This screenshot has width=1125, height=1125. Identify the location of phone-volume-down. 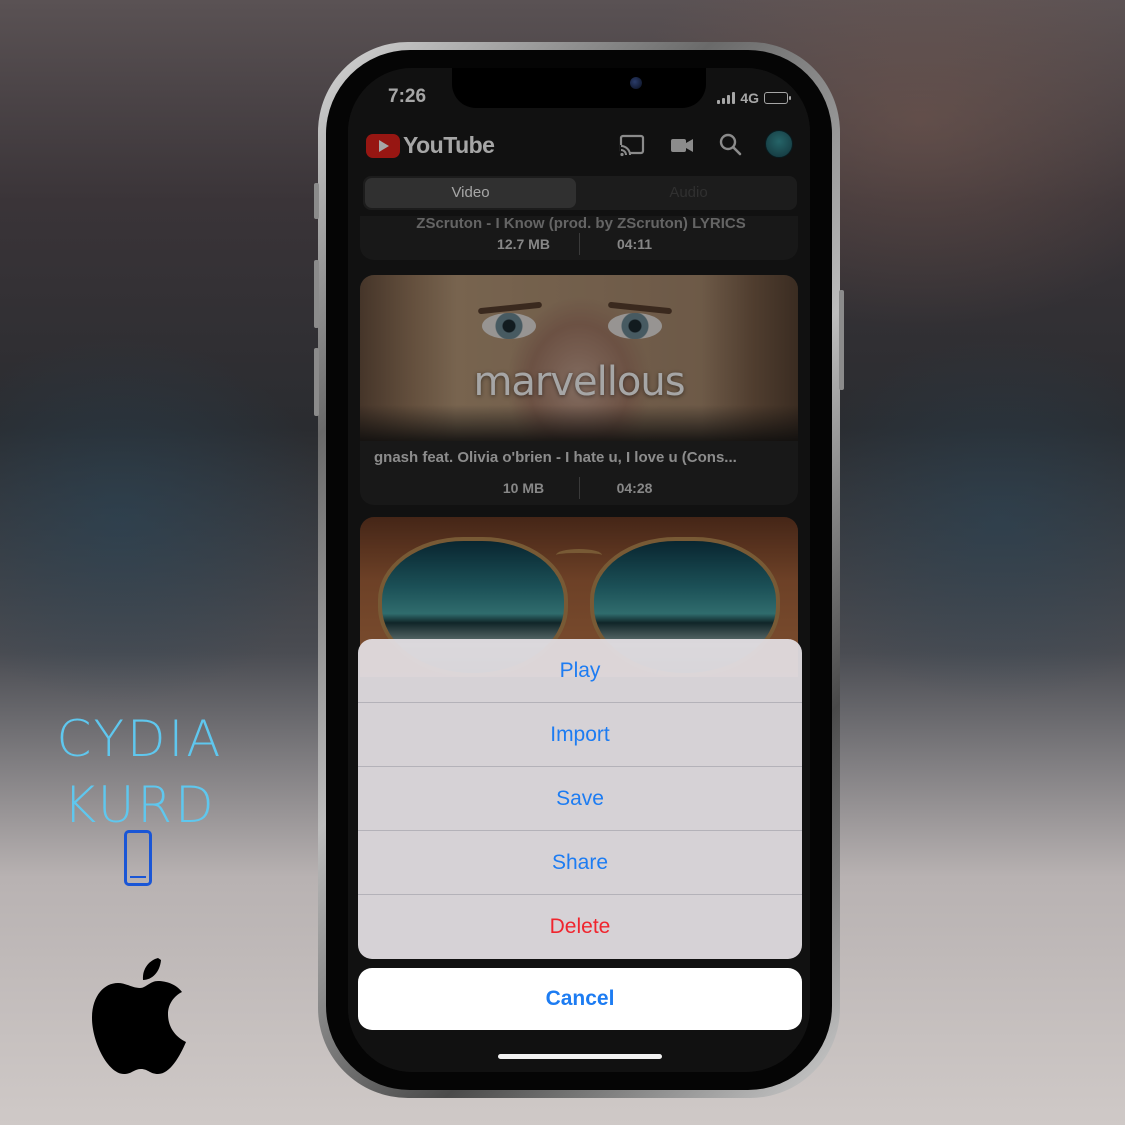
(316, 382).